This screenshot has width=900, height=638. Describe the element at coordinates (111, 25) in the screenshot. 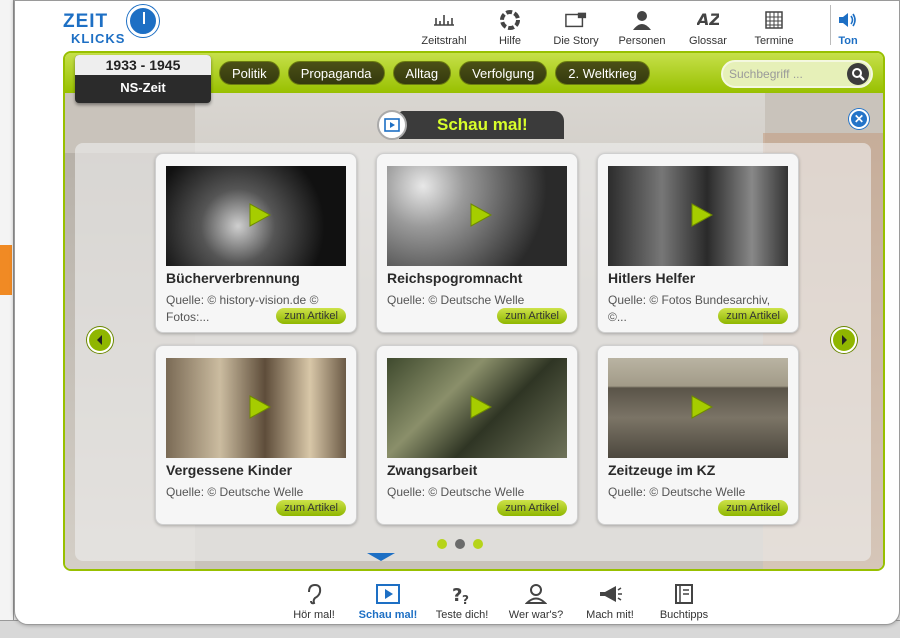

I see `zeitklicks-logo: ZEIT KLICKS` at that location.